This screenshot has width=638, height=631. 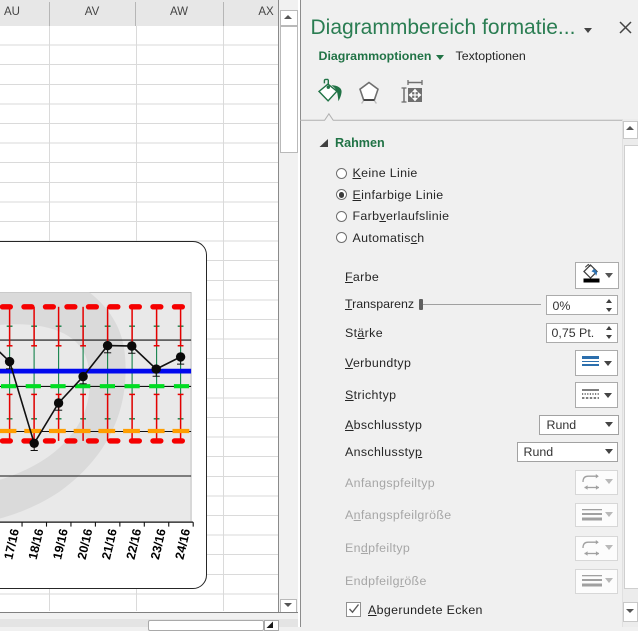 What do you see at coordinates (85, 543) in the screenshot?
I see `svg-text: 20/16` at bounding box center [85, 543].